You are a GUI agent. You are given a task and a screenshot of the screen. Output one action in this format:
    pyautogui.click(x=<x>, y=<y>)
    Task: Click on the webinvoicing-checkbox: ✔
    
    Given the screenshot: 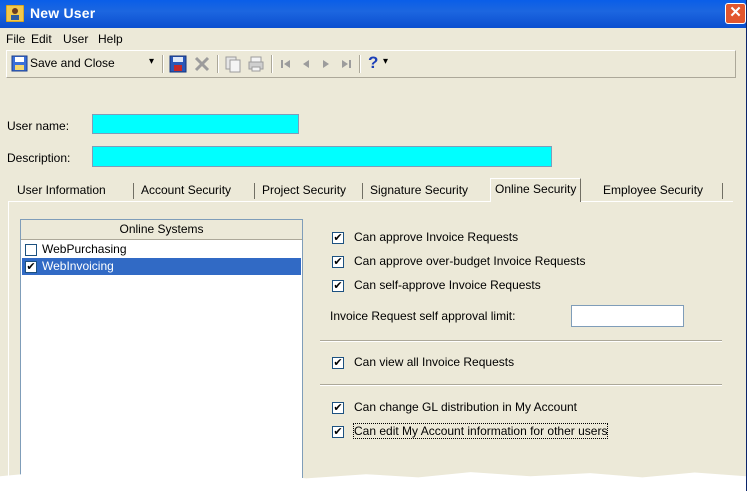 What is the action you would take?
    pyautogui.click(x=31, y=267)
    